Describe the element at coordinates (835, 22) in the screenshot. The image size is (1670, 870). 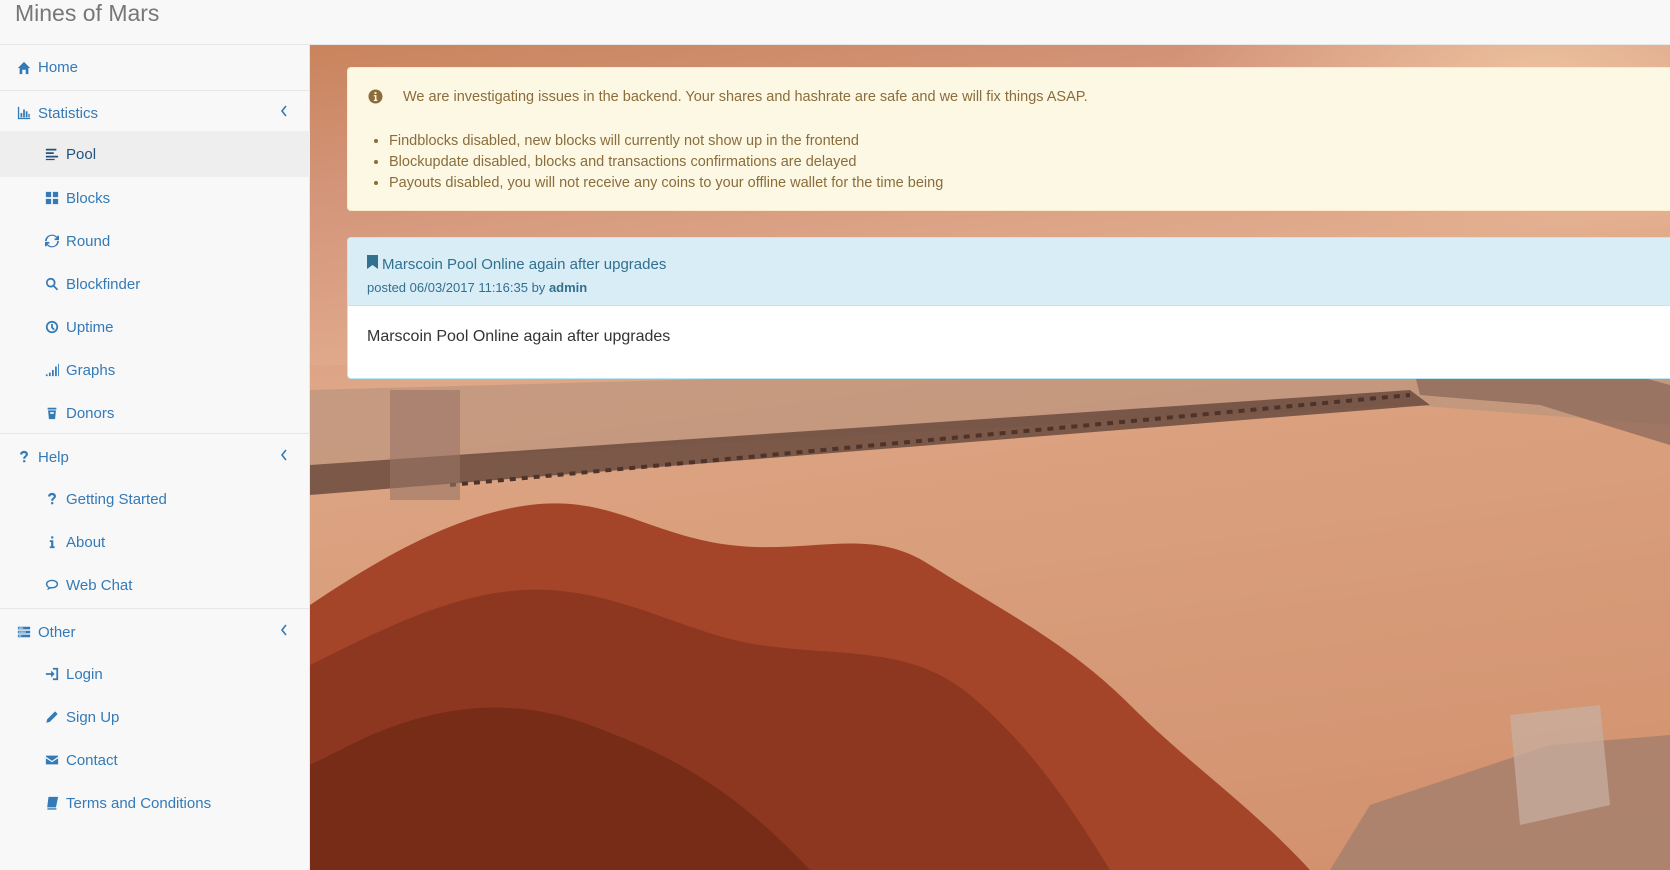
I see `top-navbar: Mines of Mars` at that location.